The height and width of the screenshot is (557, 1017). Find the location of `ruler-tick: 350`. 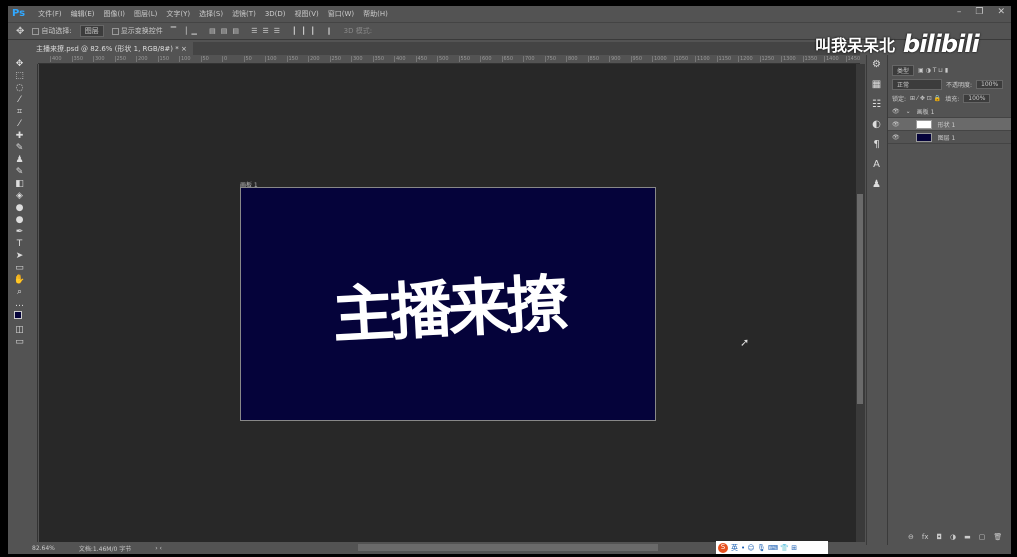

ruler-tick: 350 is located at coordinates (378, 59).